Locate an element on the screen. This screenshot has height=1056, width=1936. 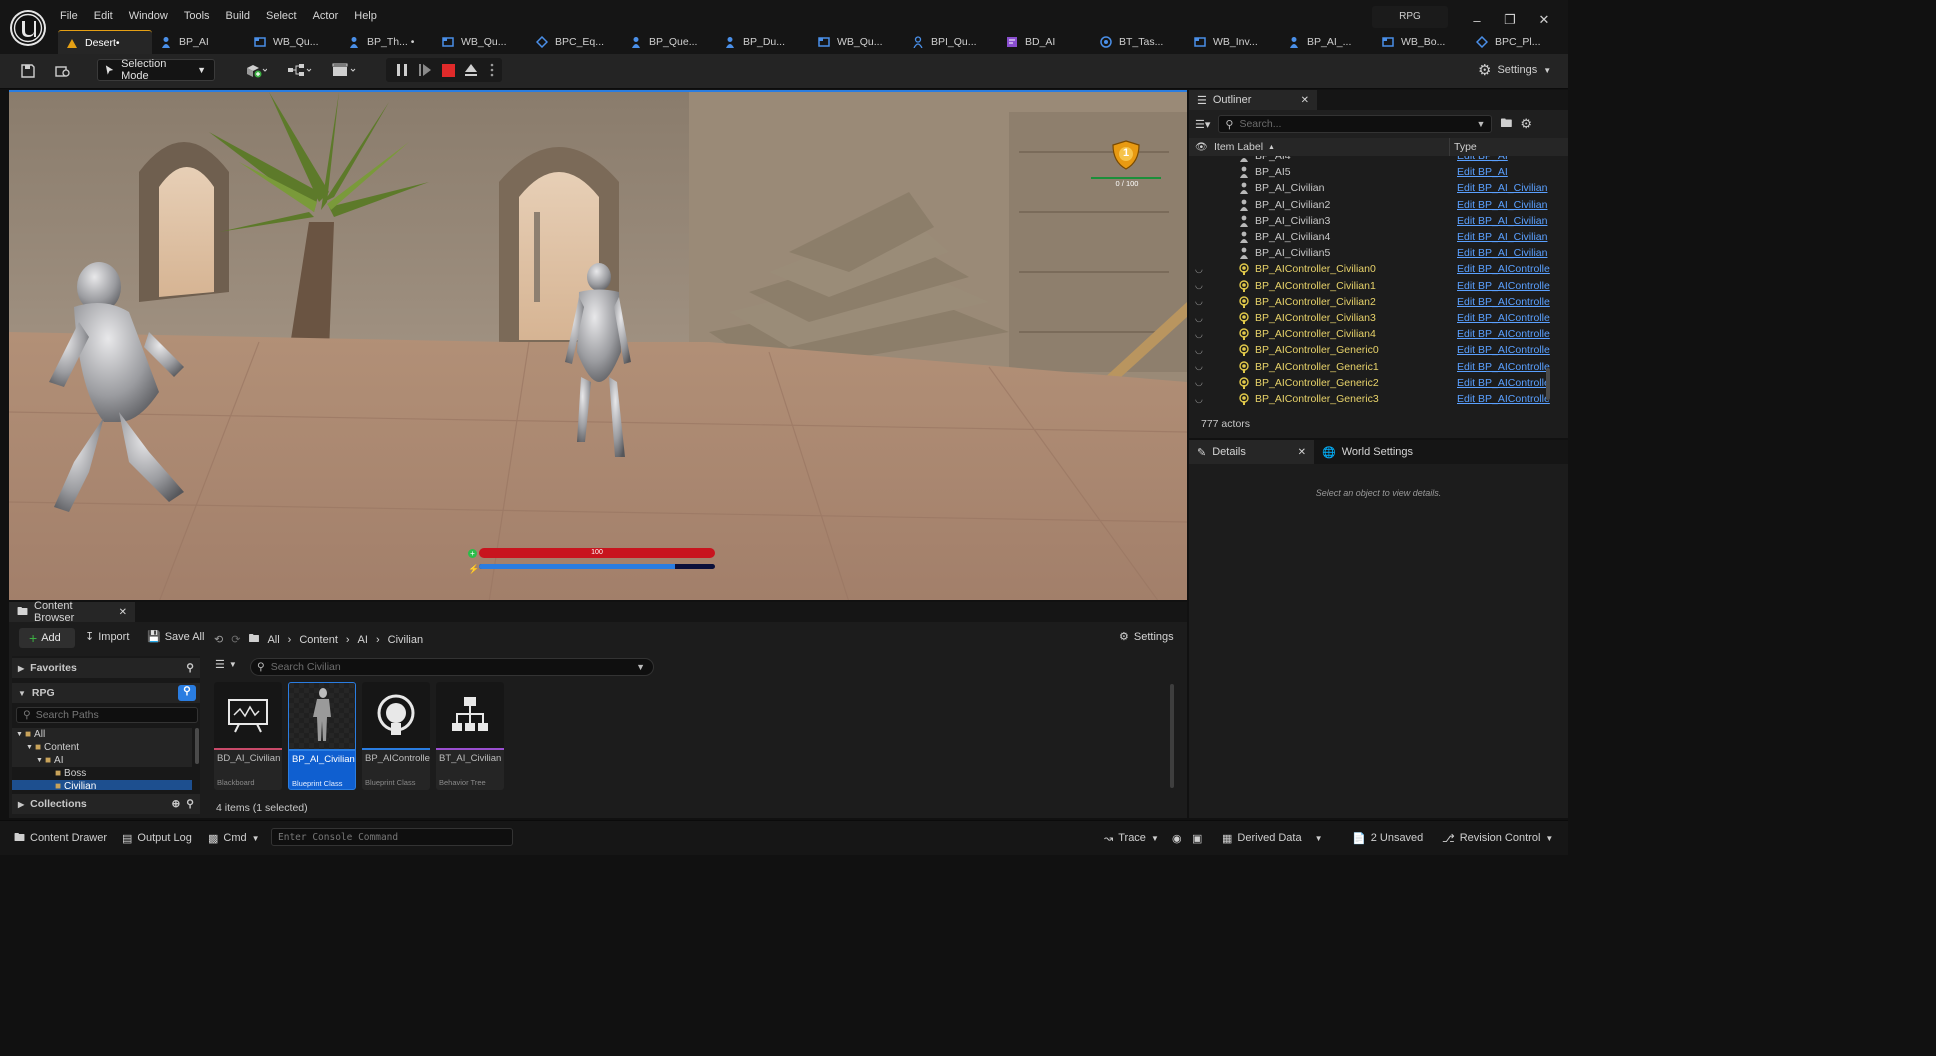
favorites-section: ▶ Favorites ⚲ is located at coordinates (106, 668).